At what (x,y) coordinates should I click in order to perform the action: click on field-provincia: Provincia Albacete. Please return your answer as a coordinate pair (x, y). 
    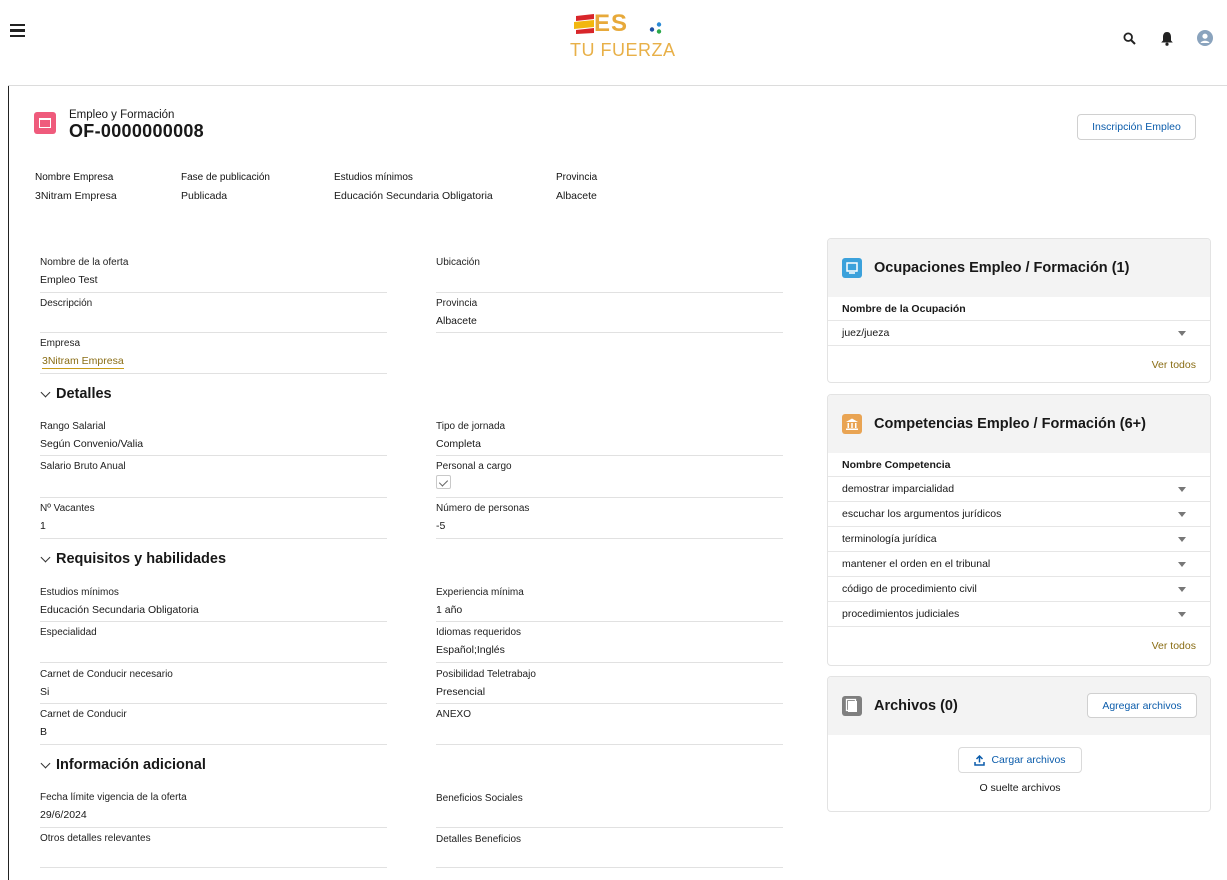
    Looking at the image, I should click on (609, 315).